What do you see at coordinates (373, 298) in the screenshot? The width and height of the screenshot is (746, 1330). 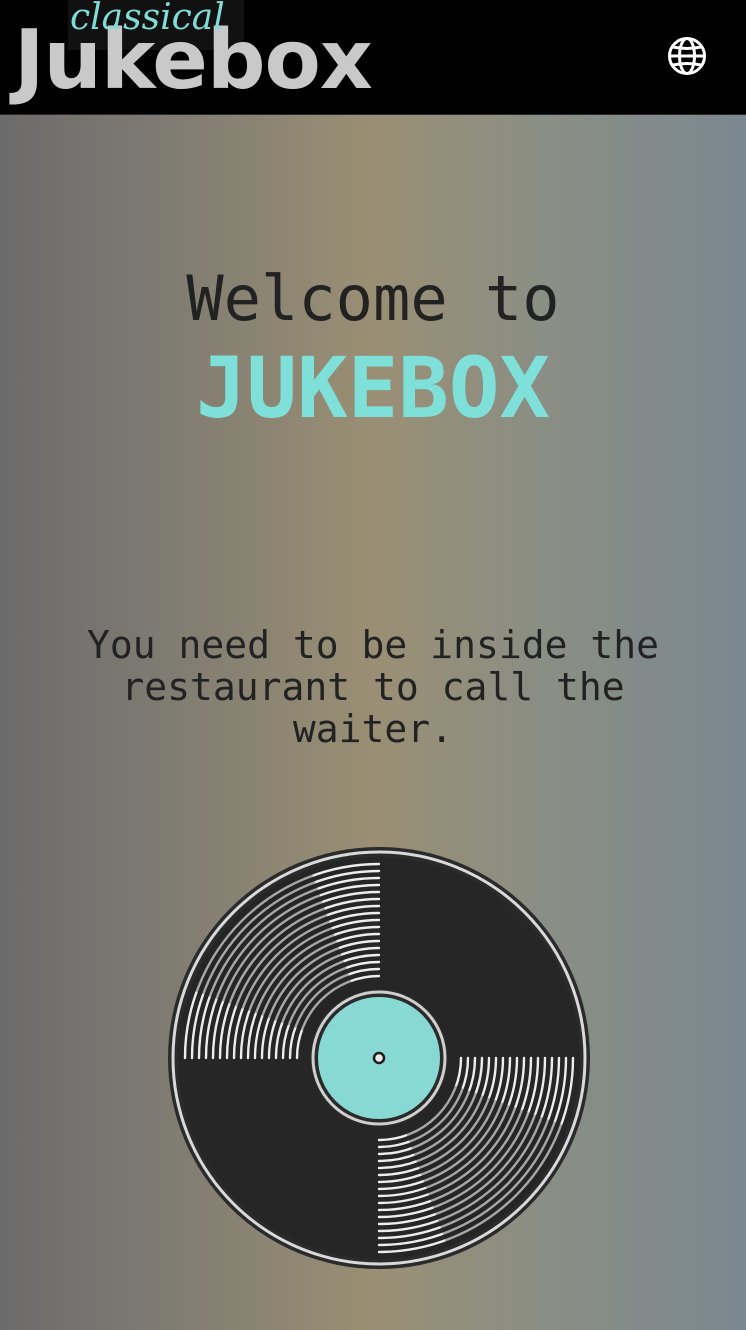 I see `welcome-heading: Welcome to` at bounding box center [373, 298].